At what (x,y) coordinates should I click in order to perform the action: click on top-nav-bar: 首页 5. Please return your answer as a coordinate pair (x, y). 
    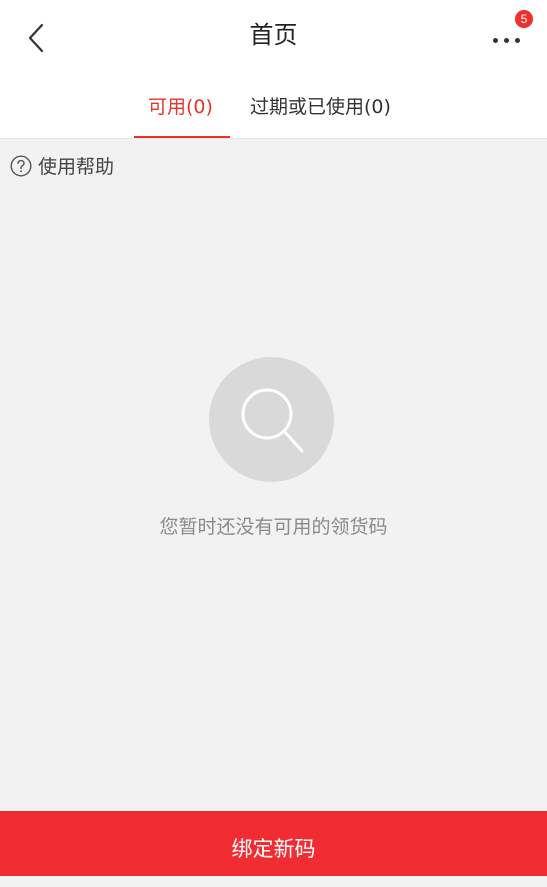
    Looking at the image, I should click on (273, 36).